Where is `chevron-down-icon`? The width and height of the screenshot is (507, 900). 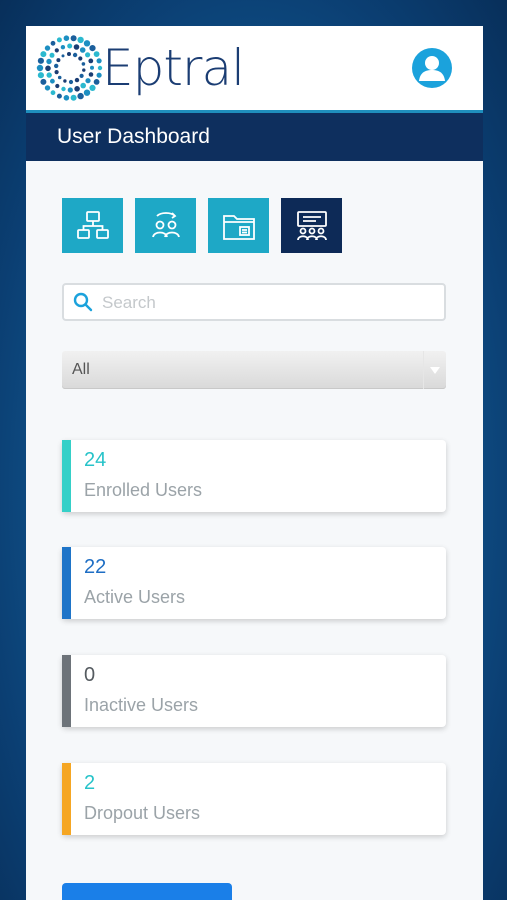
chevron-down-icon is located at coordinates (435, 370).